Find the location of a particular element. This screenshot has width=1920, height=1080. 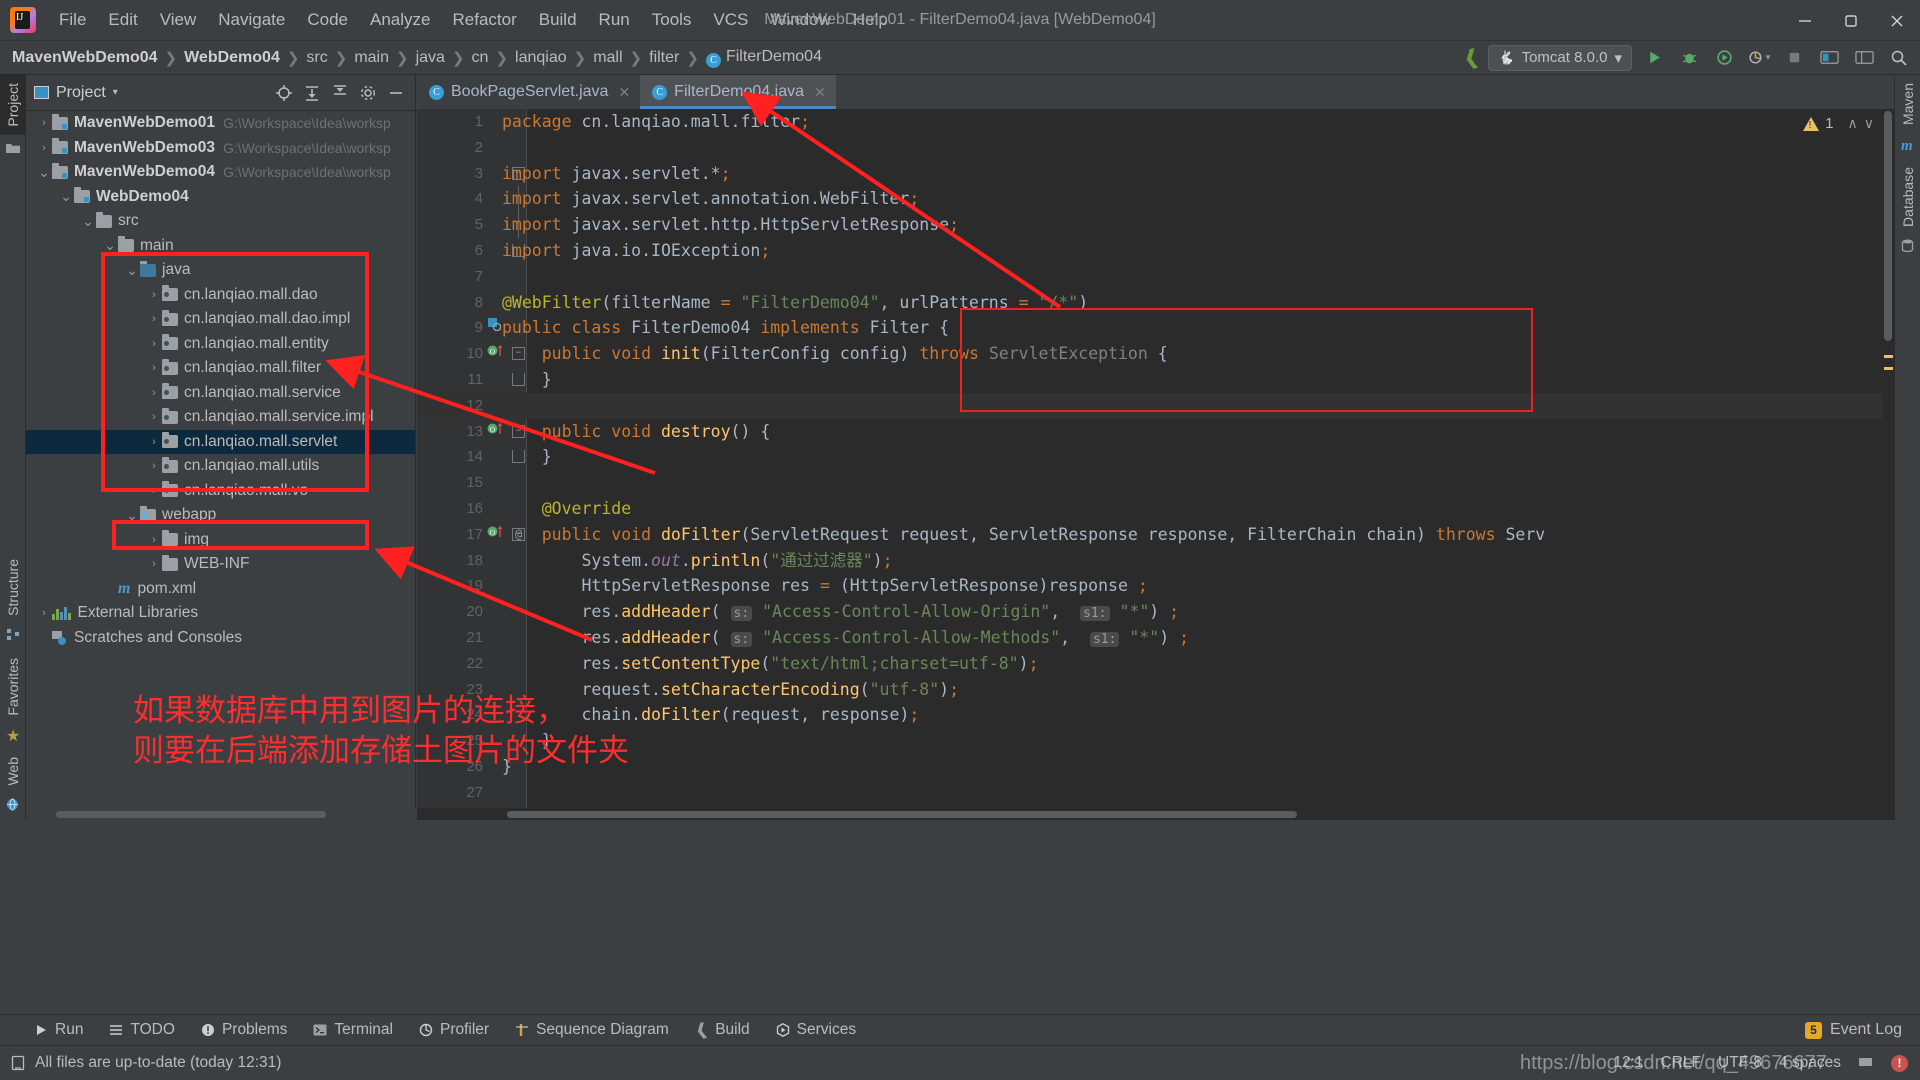

scrollbar-thumb is located at coordinates (1888, 226).